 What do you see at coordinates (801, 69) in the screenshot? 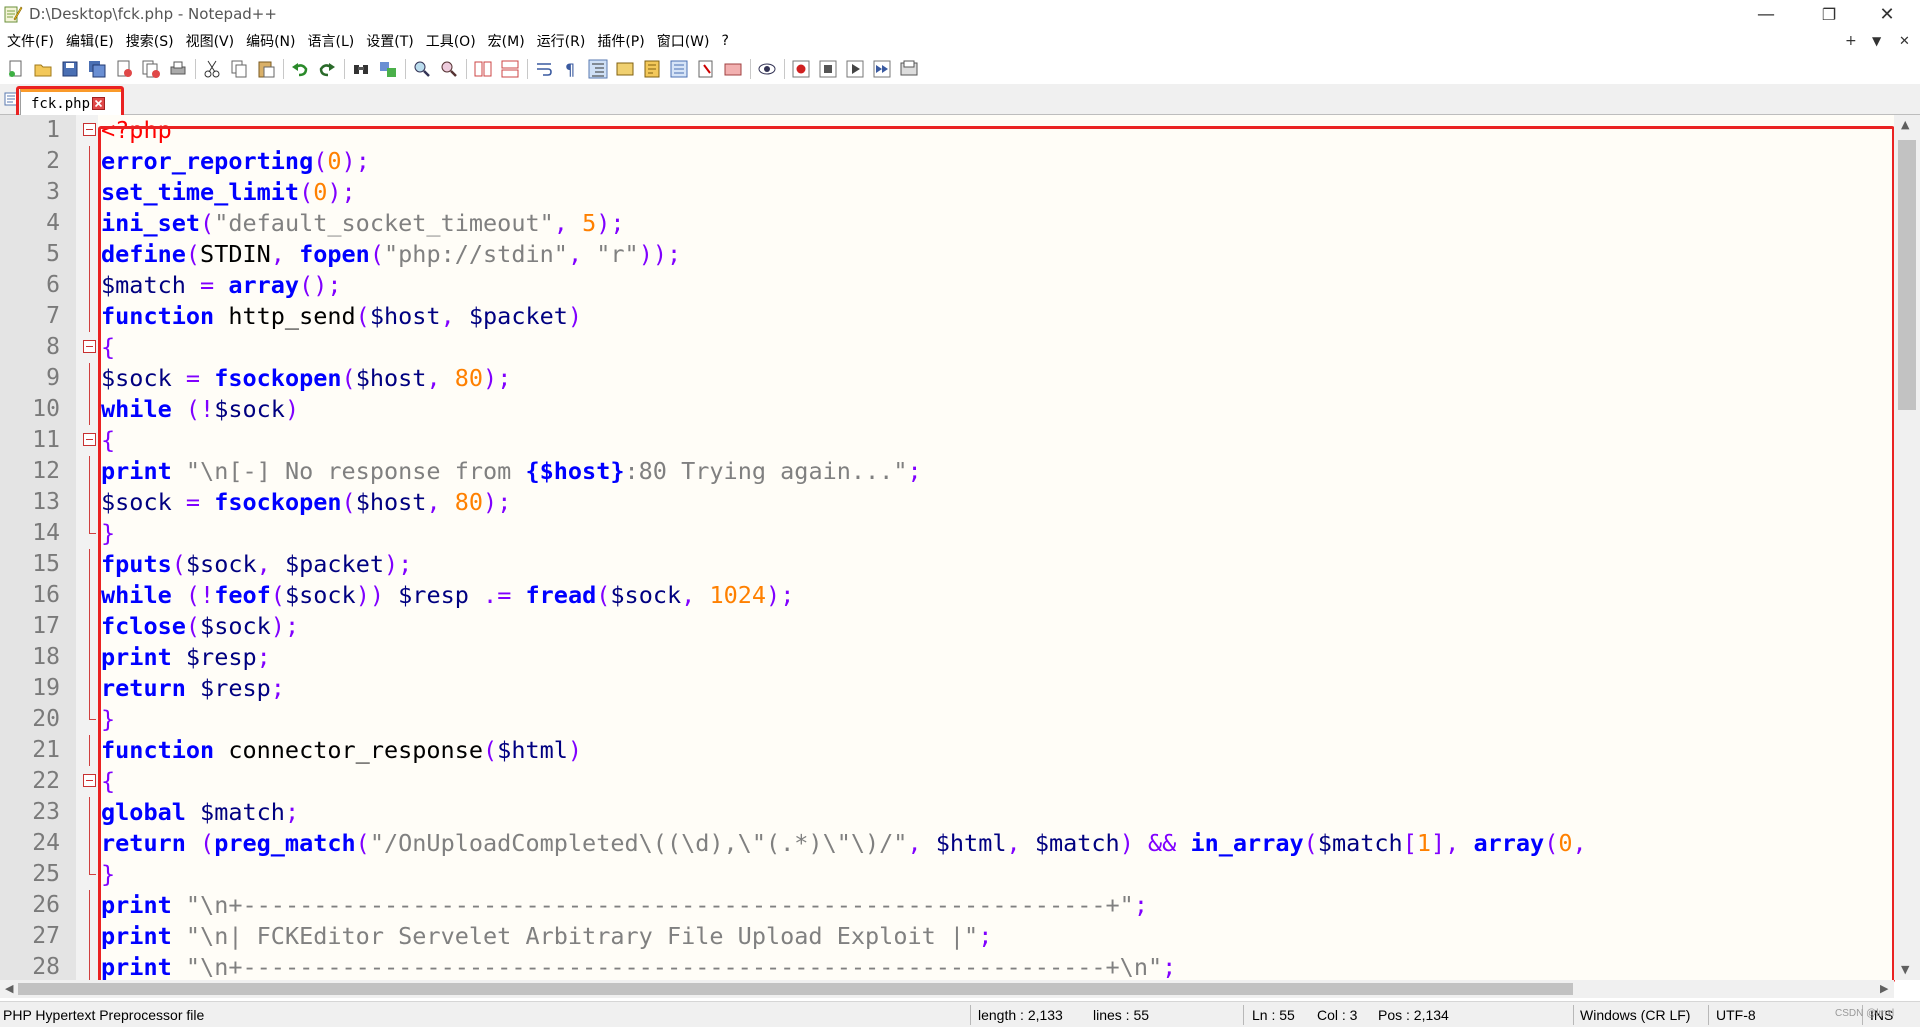
I see `record-macro-icon` at bounding box center [801, 69].